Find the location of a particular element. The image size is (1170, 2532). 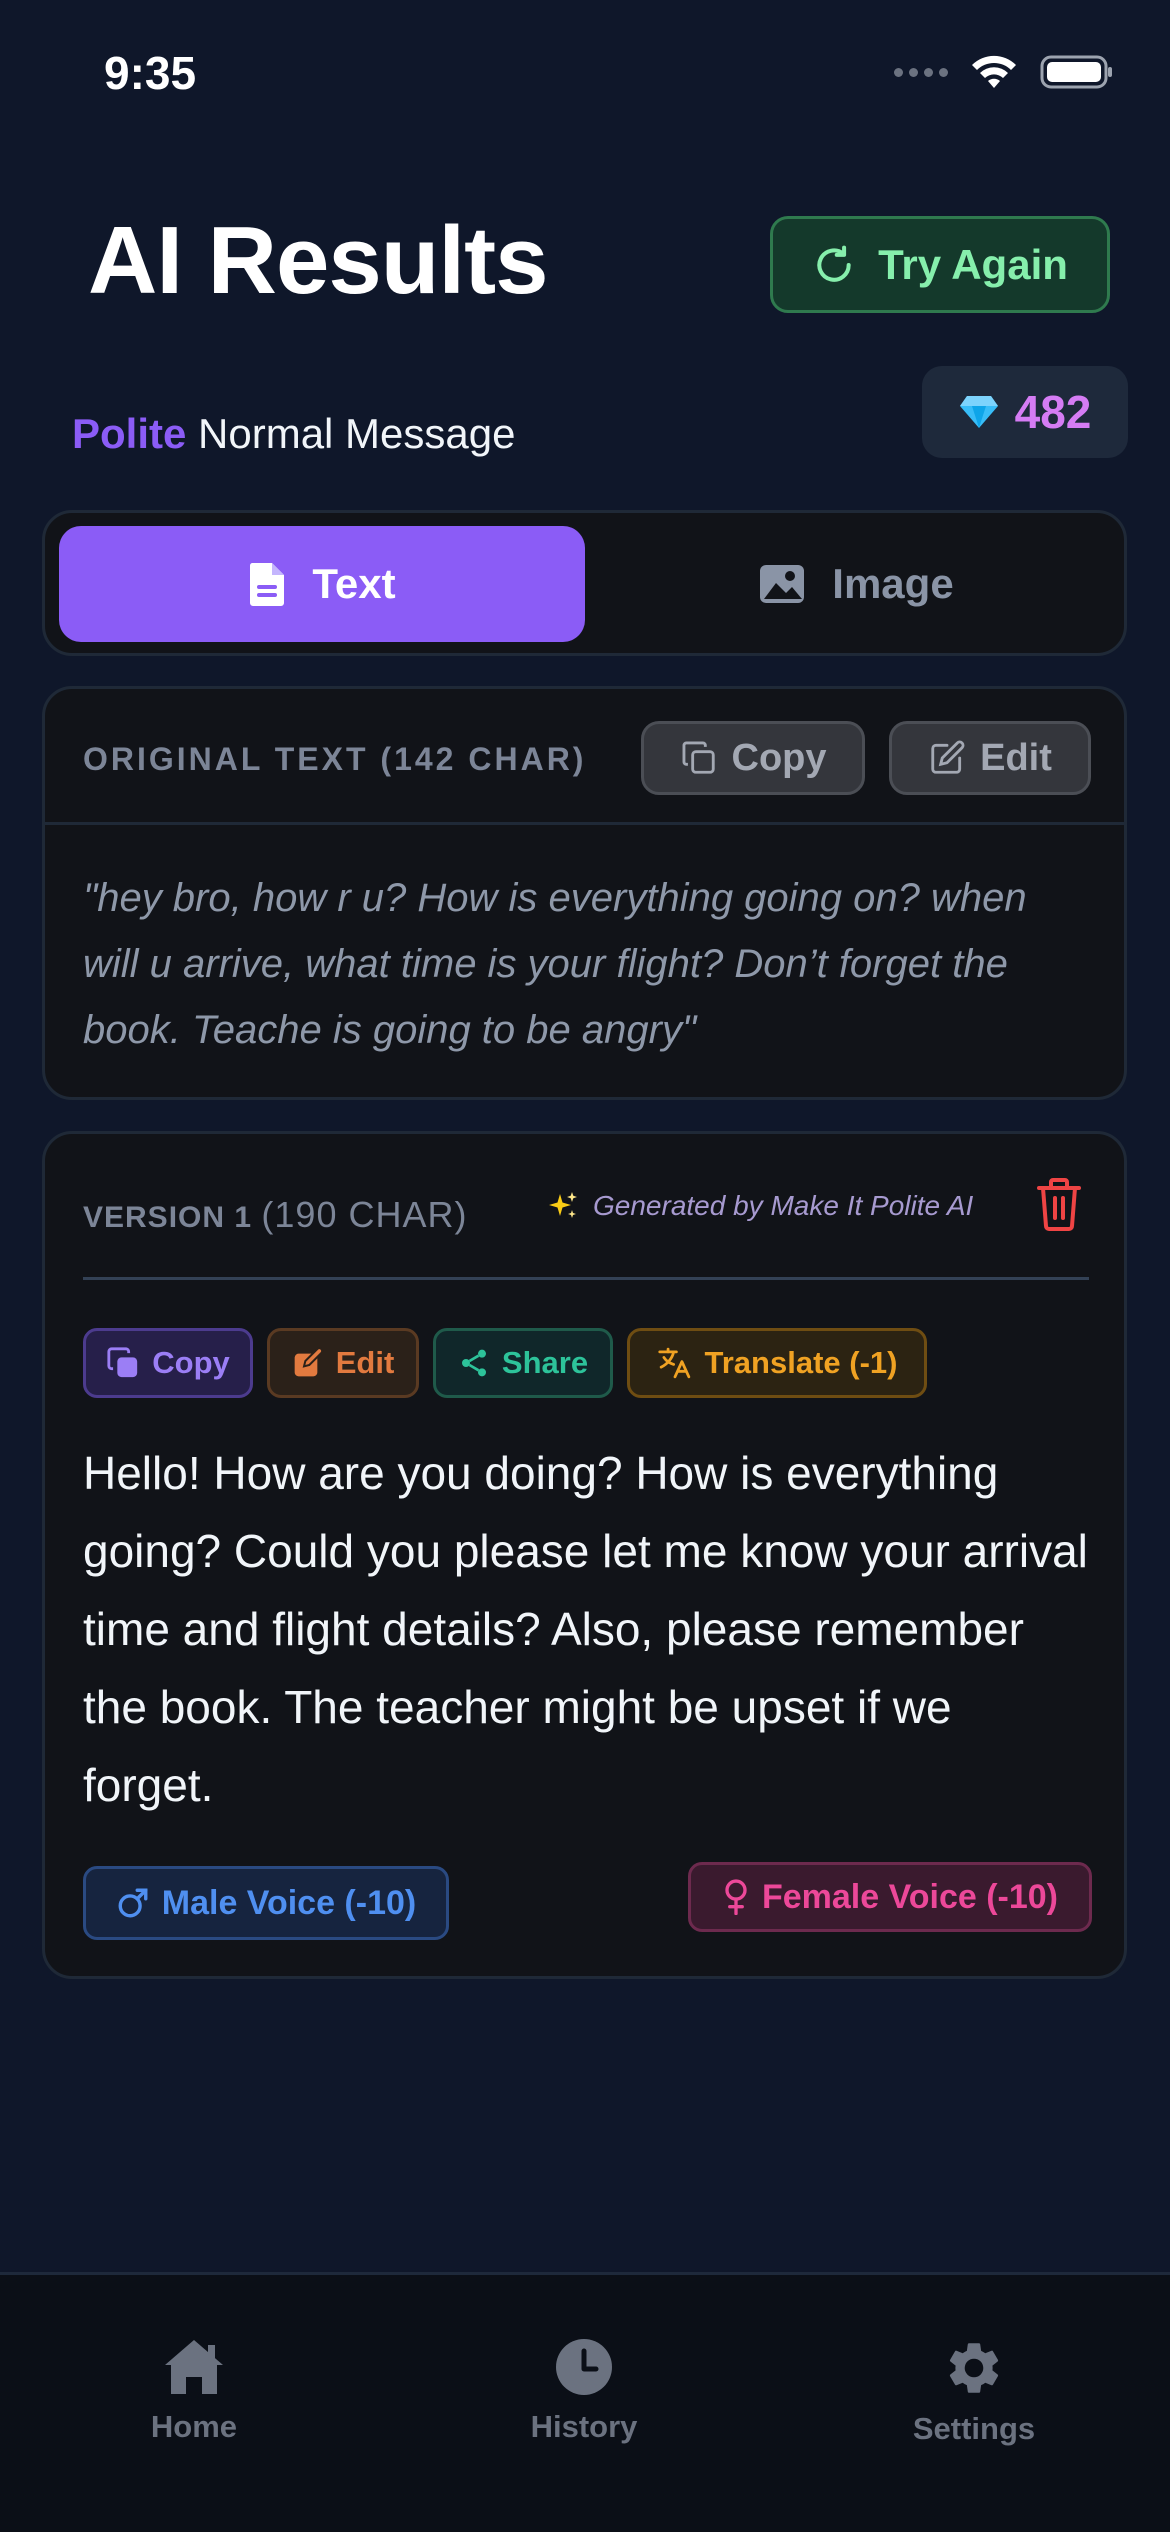

bottom-navigation: Home History Settings is located at coordinates (585, 2402).